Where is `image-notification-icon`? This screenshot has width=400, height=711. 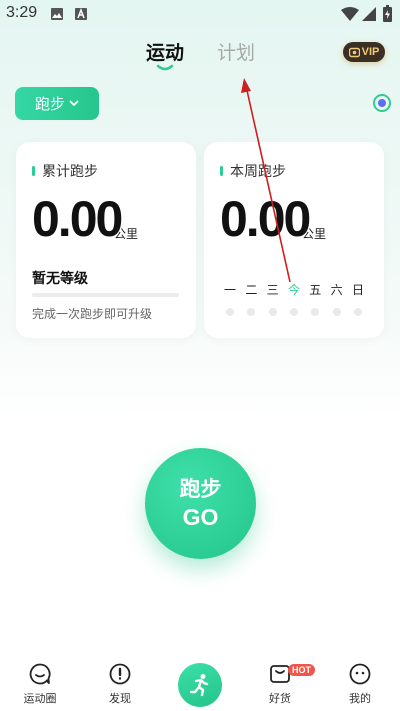 image-notification-icon is located at coordinates (57, 14).